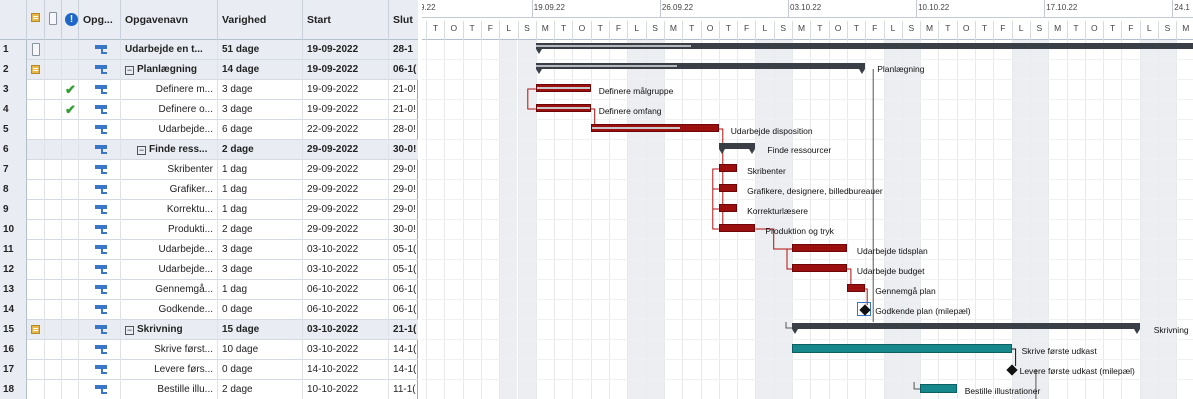 Image resolution: width=1193 pixels, height=399 pixels. What do you see at coordinates (346, 250) in the screenshot?
I see `start-cell: 03-10-2022` at bounding box center [346, 250].